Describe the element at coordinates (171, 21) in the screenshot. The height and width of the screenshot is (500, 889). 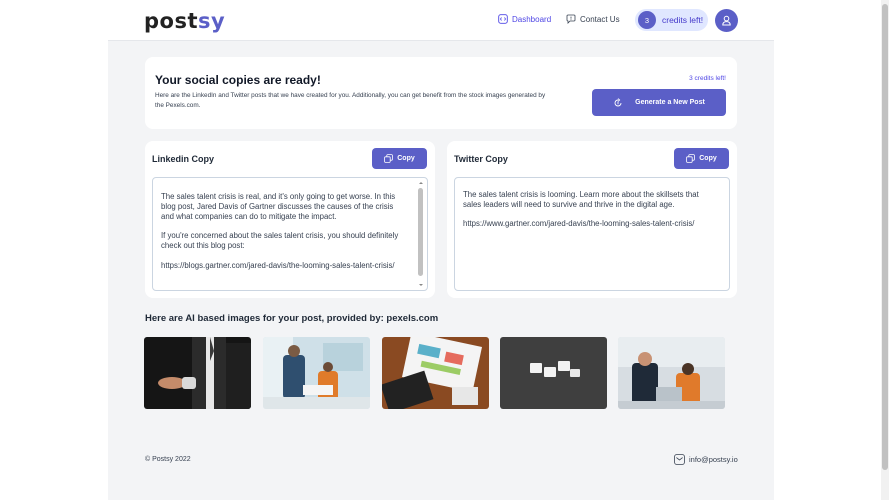
I see `logo-main-text: post` at that location.